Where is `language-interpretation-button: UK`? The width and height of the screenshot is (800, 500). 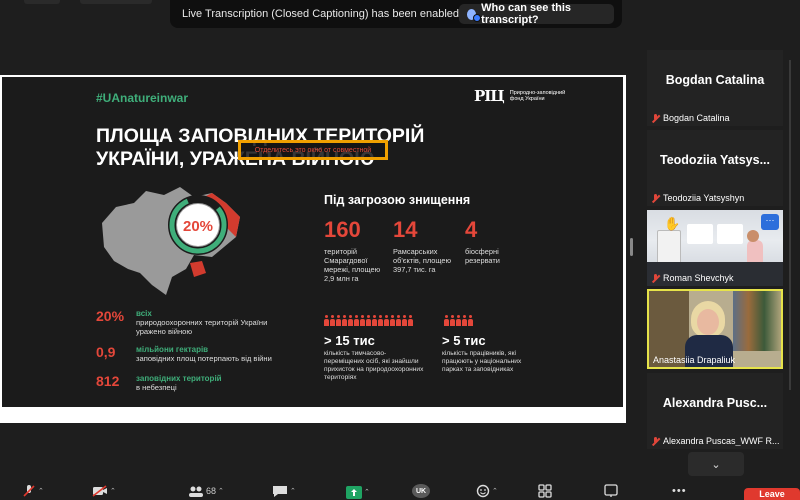 language-interpretation-button: UK is located at coordinates (421, 491).